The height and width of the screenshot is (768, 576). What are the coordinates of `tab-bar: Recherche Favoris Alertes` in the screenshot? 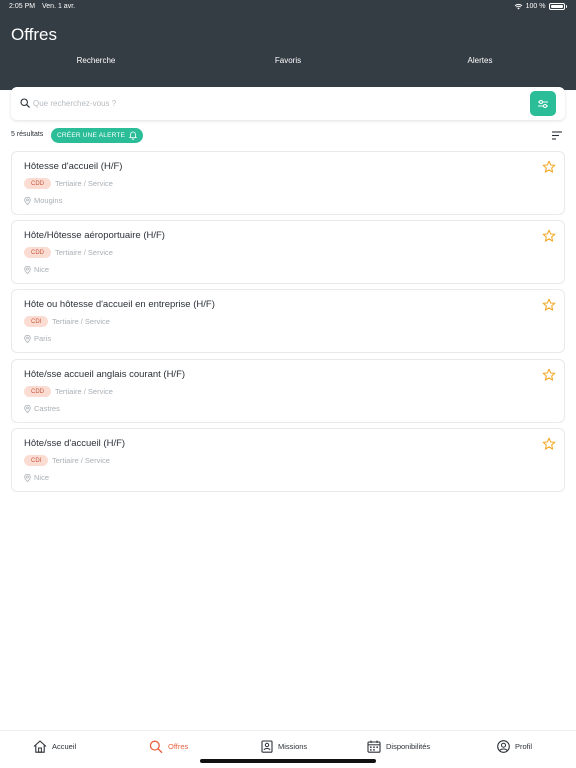 It's located at (288, 66).